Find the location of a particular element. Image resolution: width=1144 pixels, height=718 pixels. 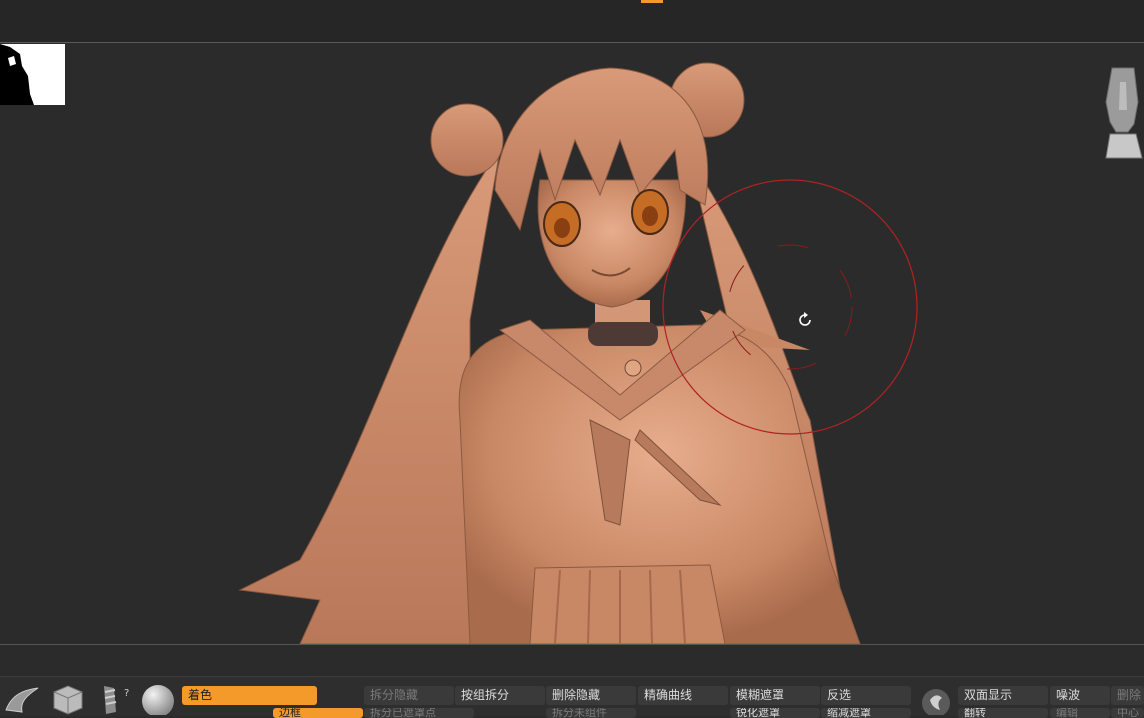

material-sphere-icon is located at coordinates (158, 699).